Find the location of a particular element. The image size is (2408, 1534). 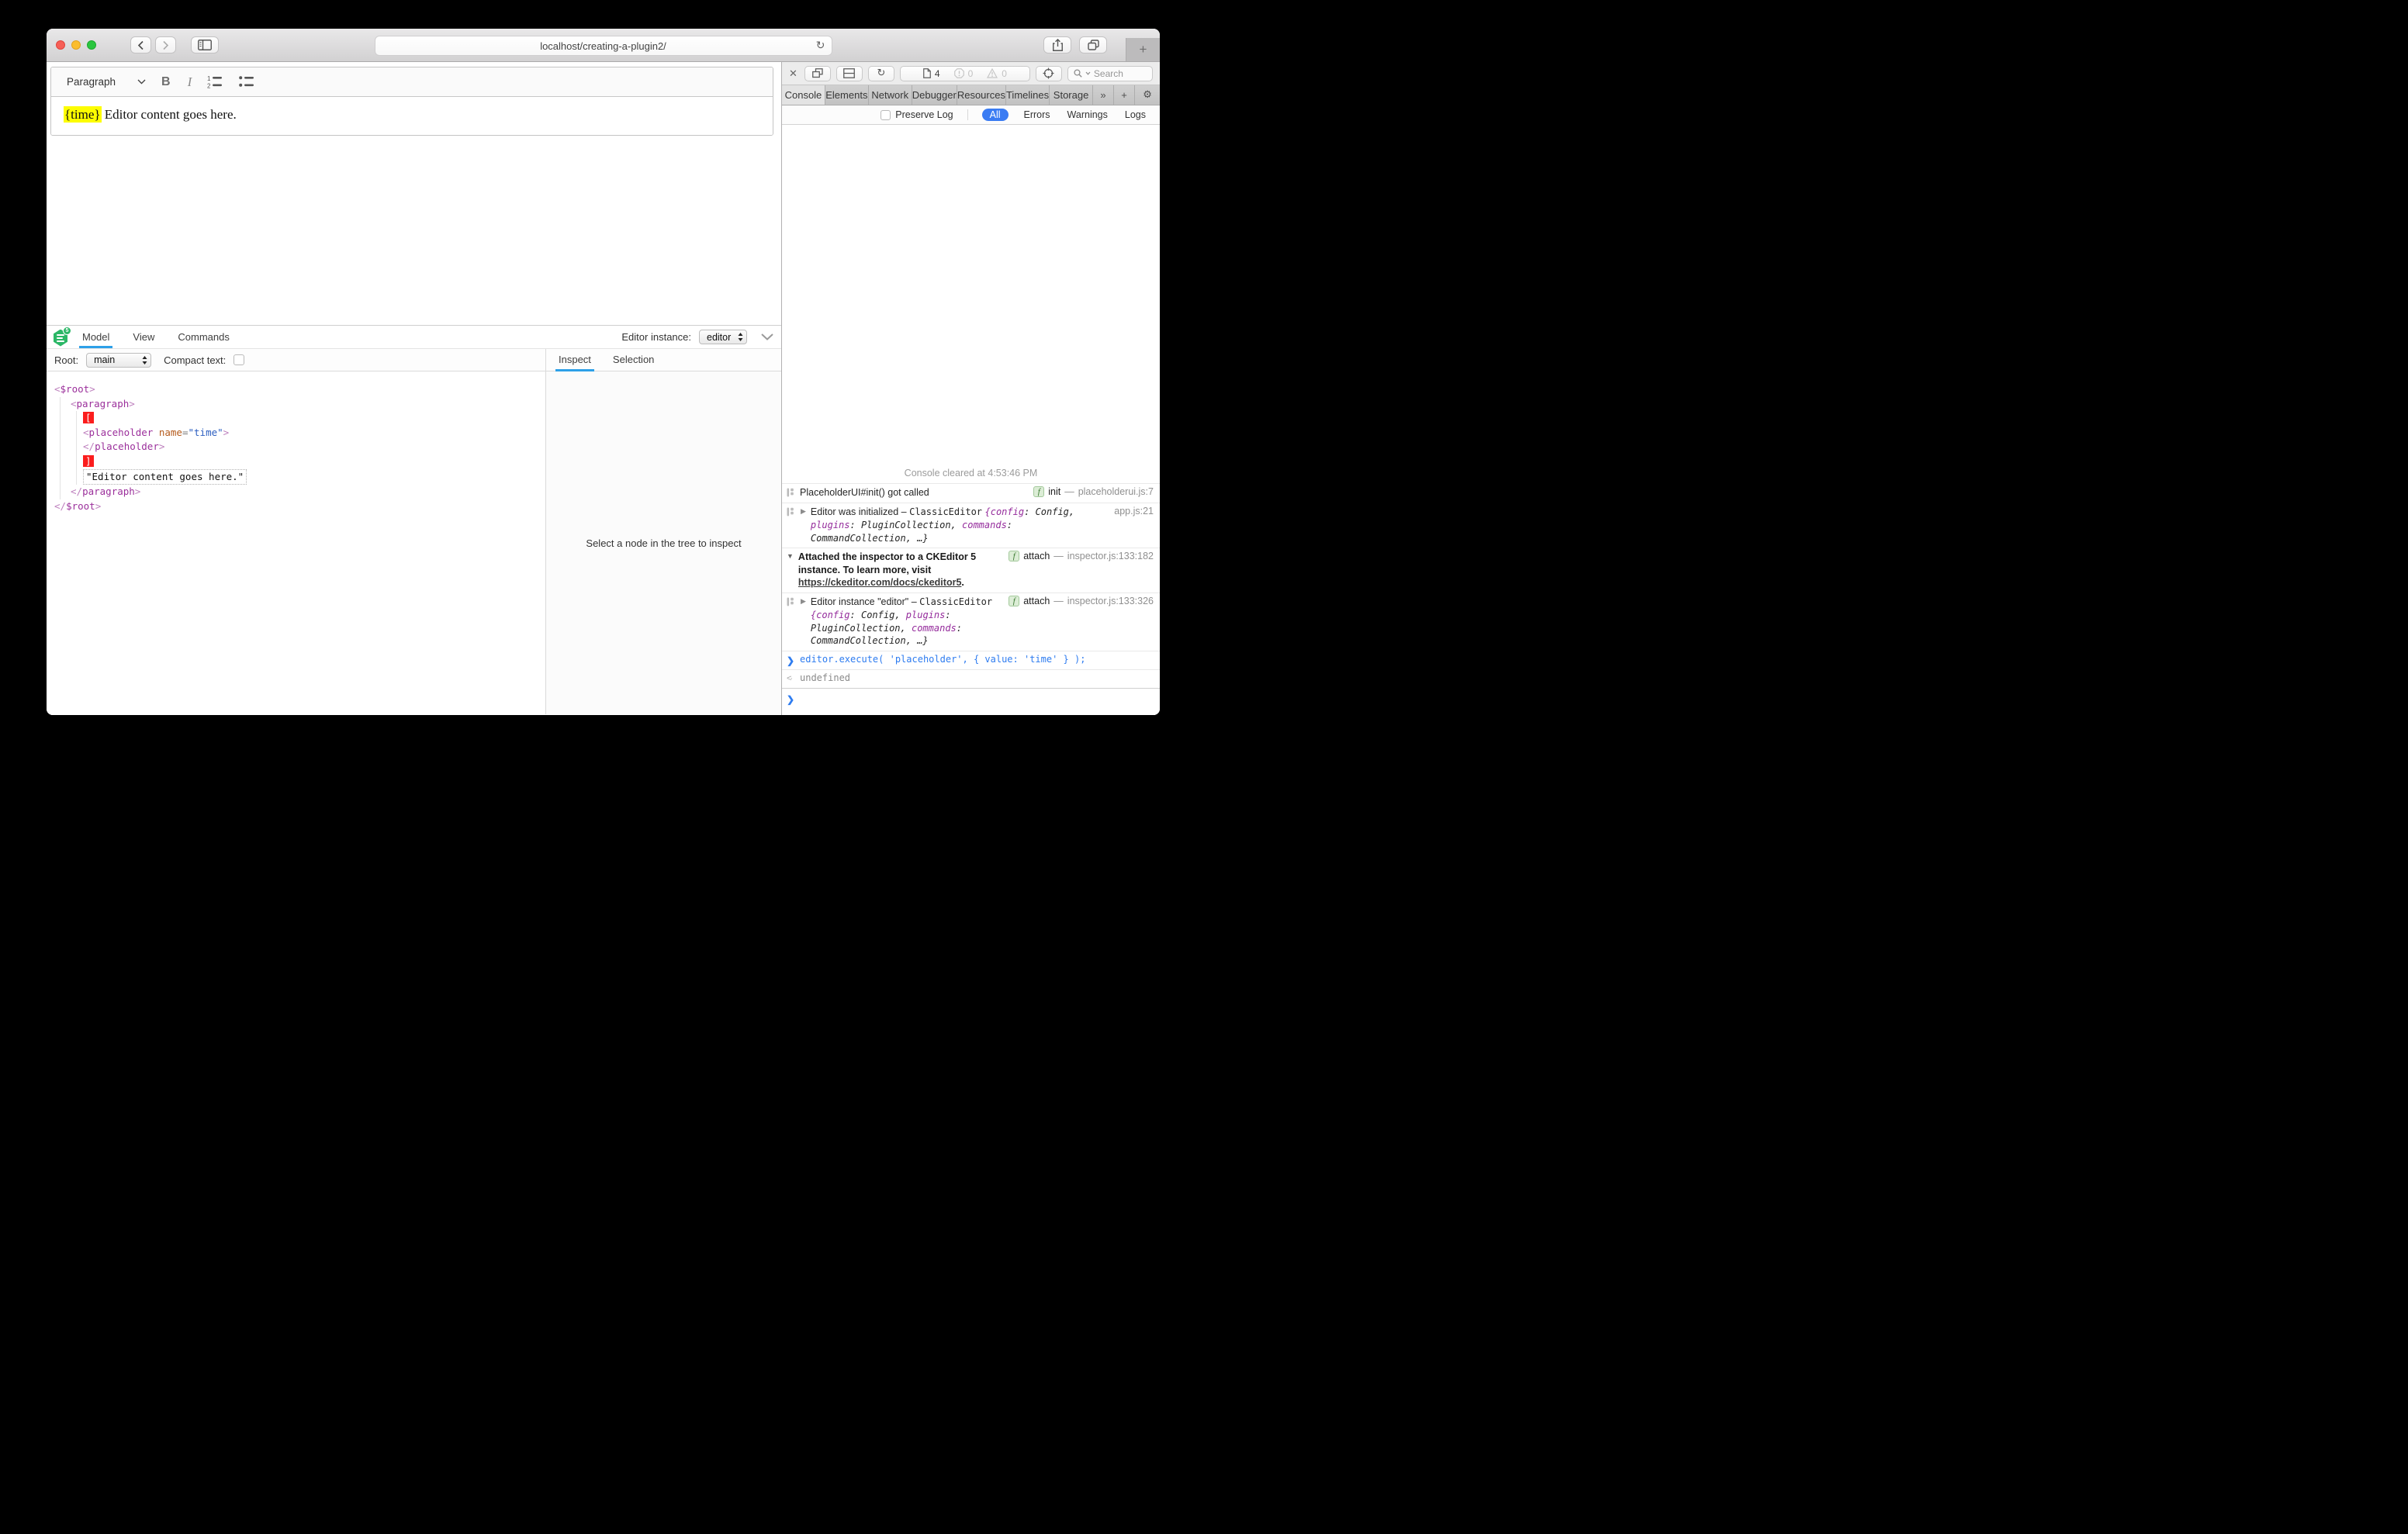

bulleted-list-button is located at coordinates (246, 81).